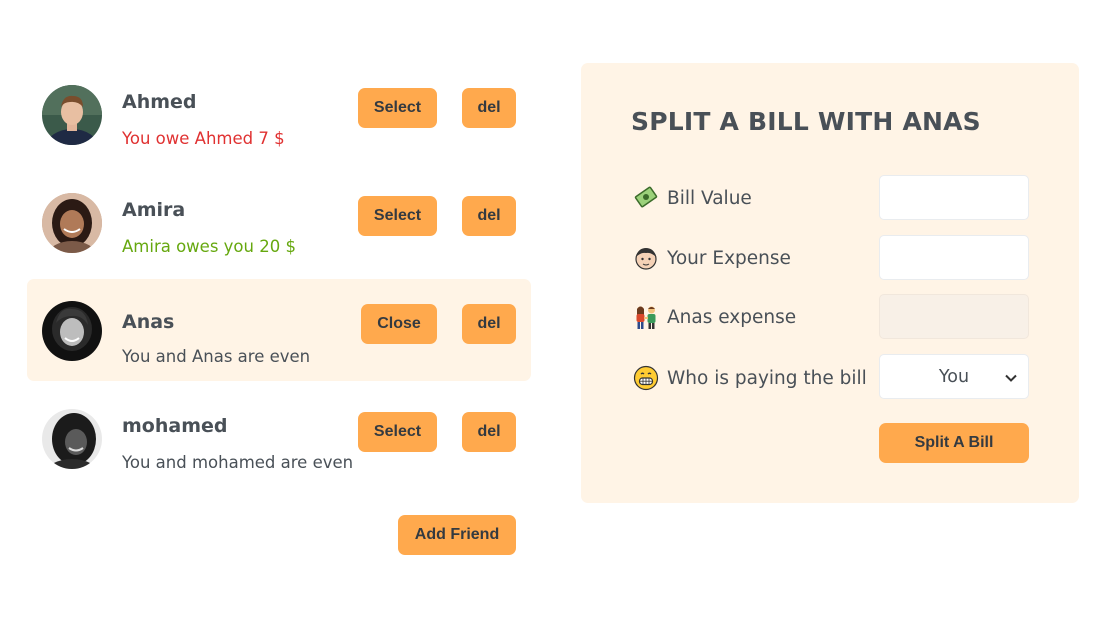 Image resolution: width=1108 pixels, height=642 pixels. What do you see at coordinates (709, 198) in the screenshot?
I see `bill-value-label: Bill Value` at bounding box center [709, 198].